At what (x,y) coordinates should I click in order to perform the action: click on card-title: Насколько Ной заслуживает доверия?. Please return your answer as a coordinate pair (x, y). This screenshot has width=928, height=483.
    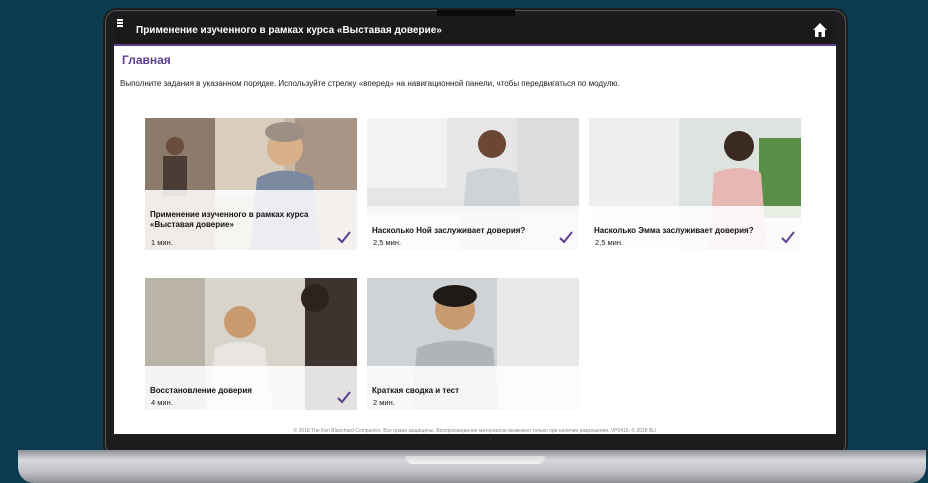
    Looking at the image, I should click on (449, 230).